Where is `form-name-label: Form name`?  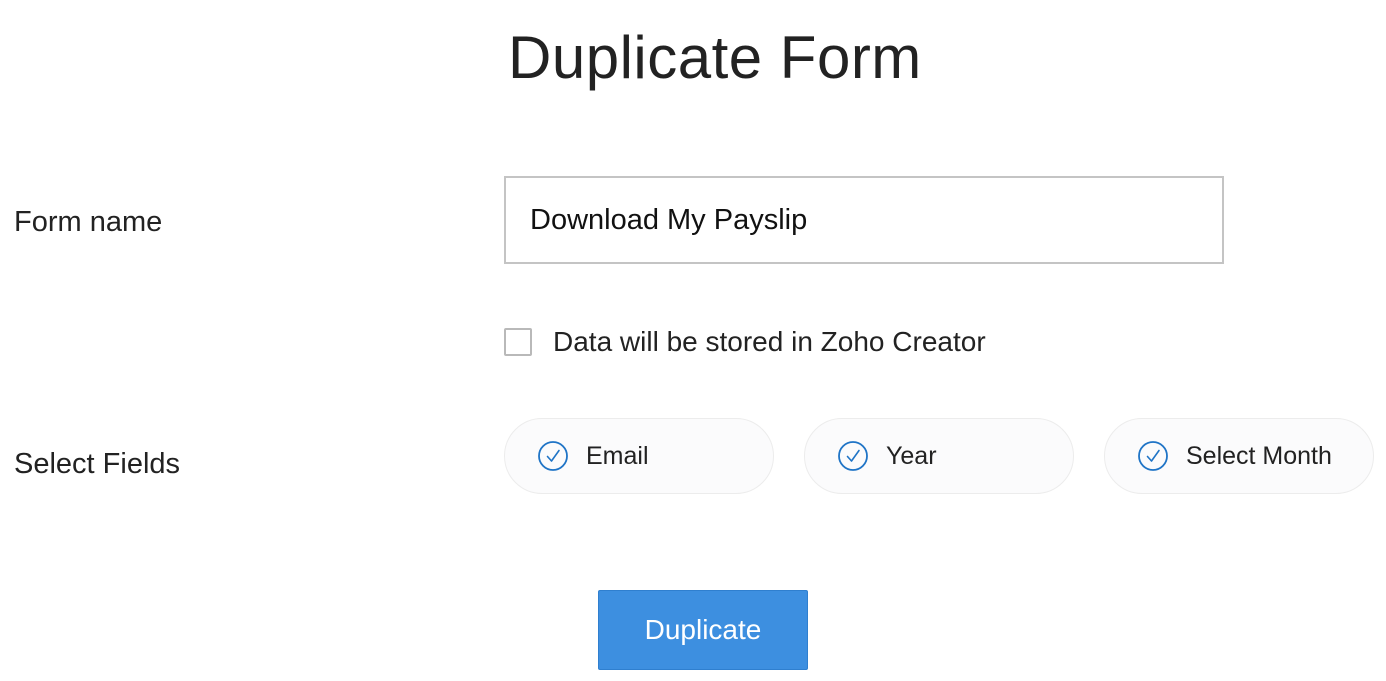 form-name-label: Form name is located at coordinates (88, 222).